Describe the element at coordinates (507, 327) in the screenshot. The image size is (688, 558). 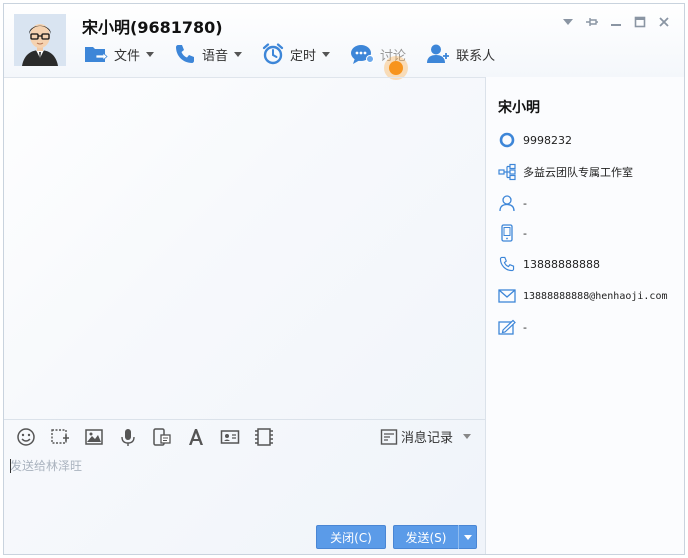
I see `edit-signature-icon` at that location.